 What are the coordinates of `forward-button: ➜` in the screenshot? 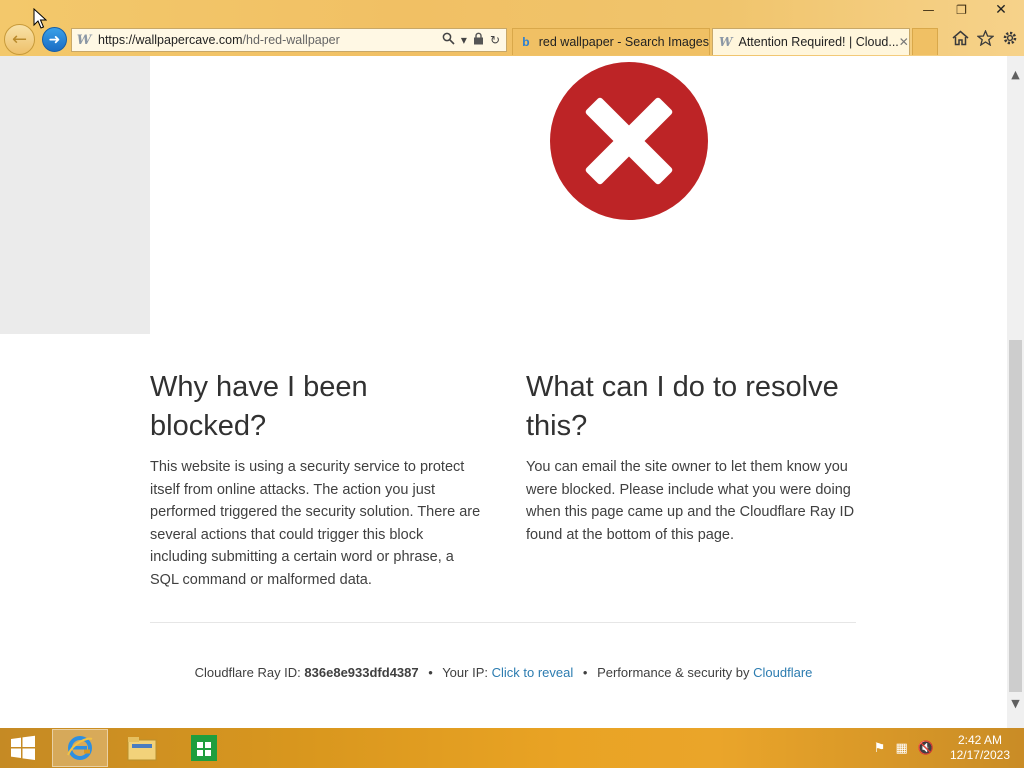 It's located at (54, 39).